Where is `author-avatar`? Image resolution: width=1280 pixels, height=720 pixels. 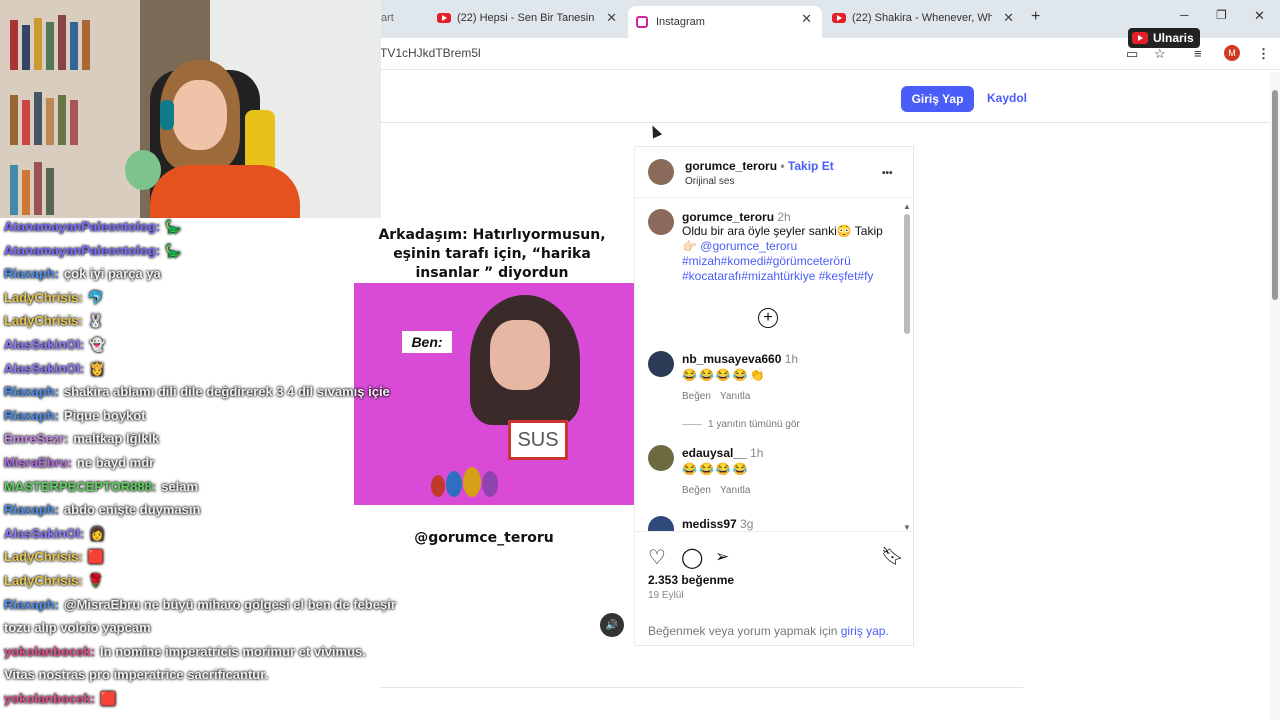 author-avatar is located at coordinates (661, 172).